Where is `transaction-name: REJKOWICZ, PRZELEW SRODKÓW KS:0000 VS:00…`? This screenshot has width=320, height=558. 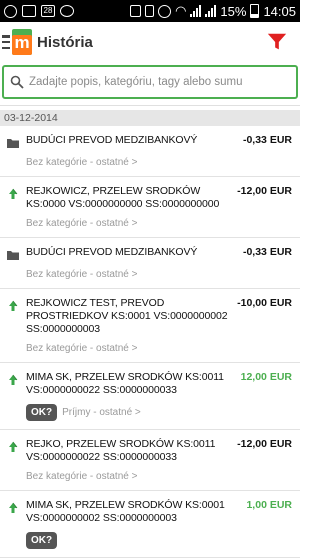 transaction-name: REJKOWICZ, PRZELEW SRODKÓW KS:0000 VS:00… is located at coordinates (123, 197).